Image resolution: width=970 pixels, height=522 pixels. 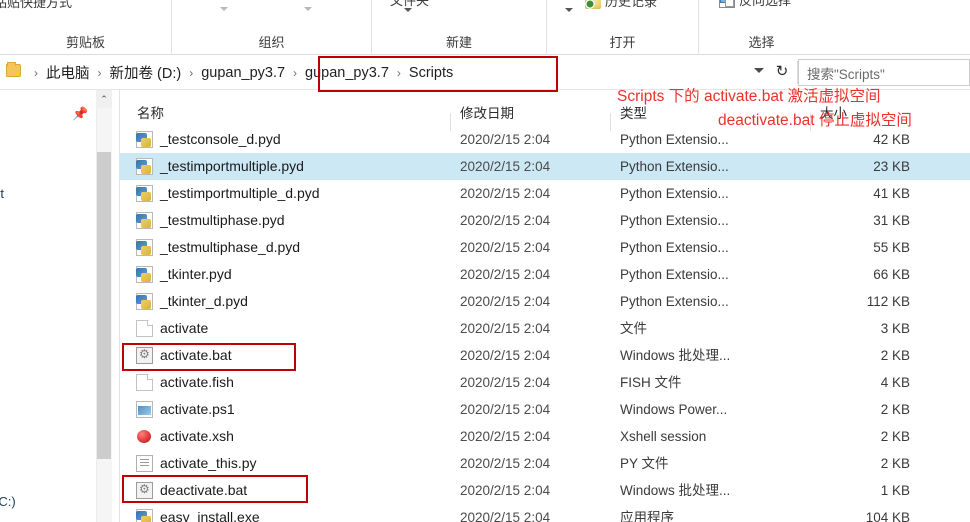 What do you see at coordinates (308, 9) in the screenshot?
I see `copy-to-chevron-down-icon` at bounding box center [308, 9].